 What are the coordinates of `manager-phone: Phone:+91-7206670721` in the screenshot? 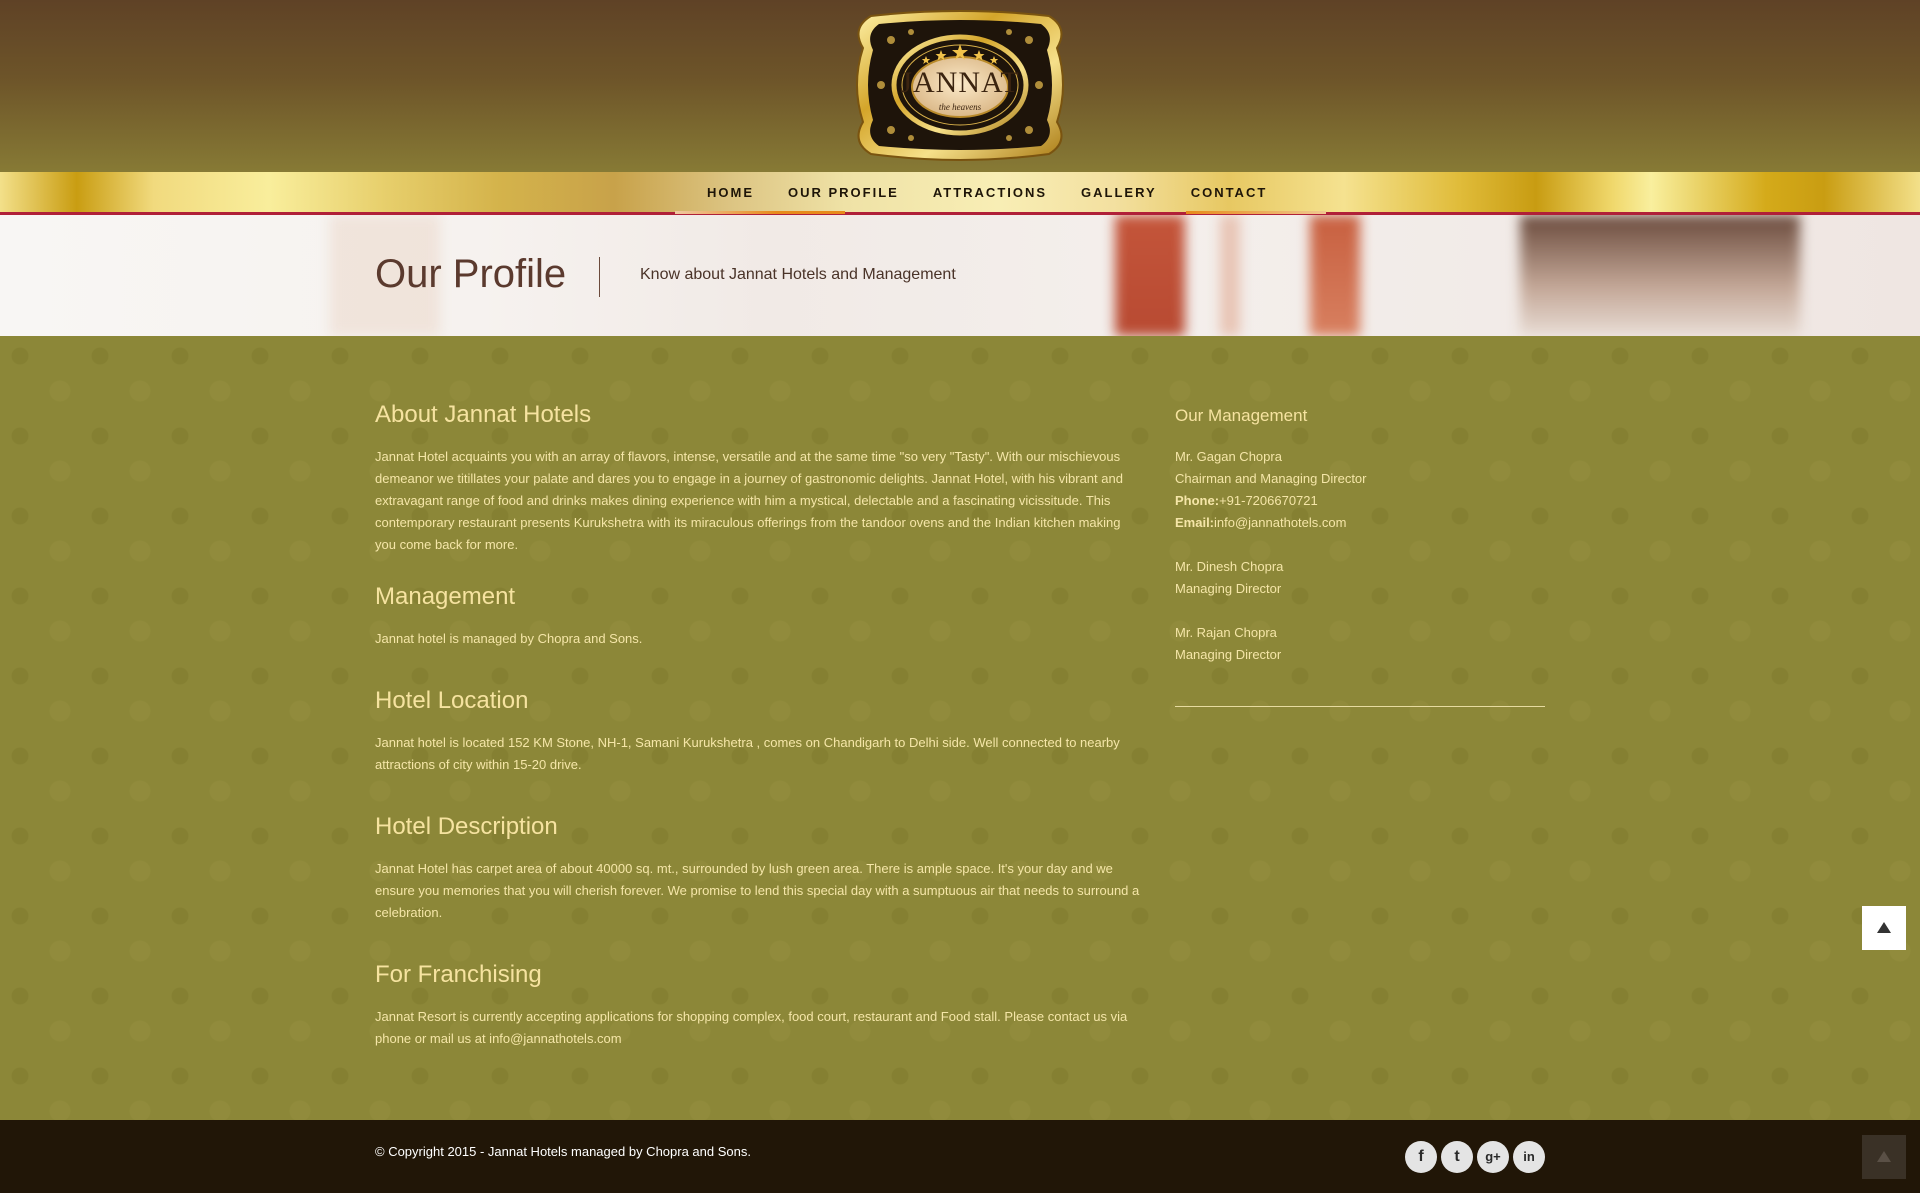 It's located at (1246, 501).